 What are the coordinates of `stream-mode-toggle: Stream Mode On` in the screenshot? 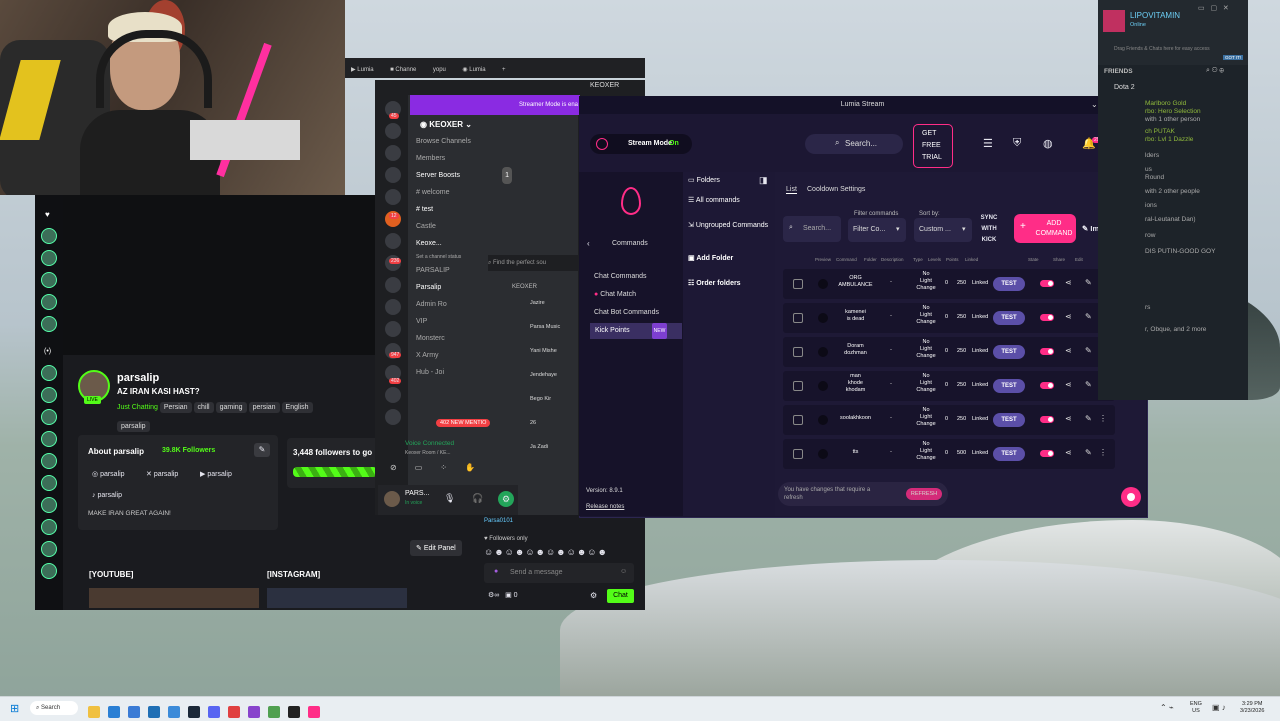 It's located at (641, 144).